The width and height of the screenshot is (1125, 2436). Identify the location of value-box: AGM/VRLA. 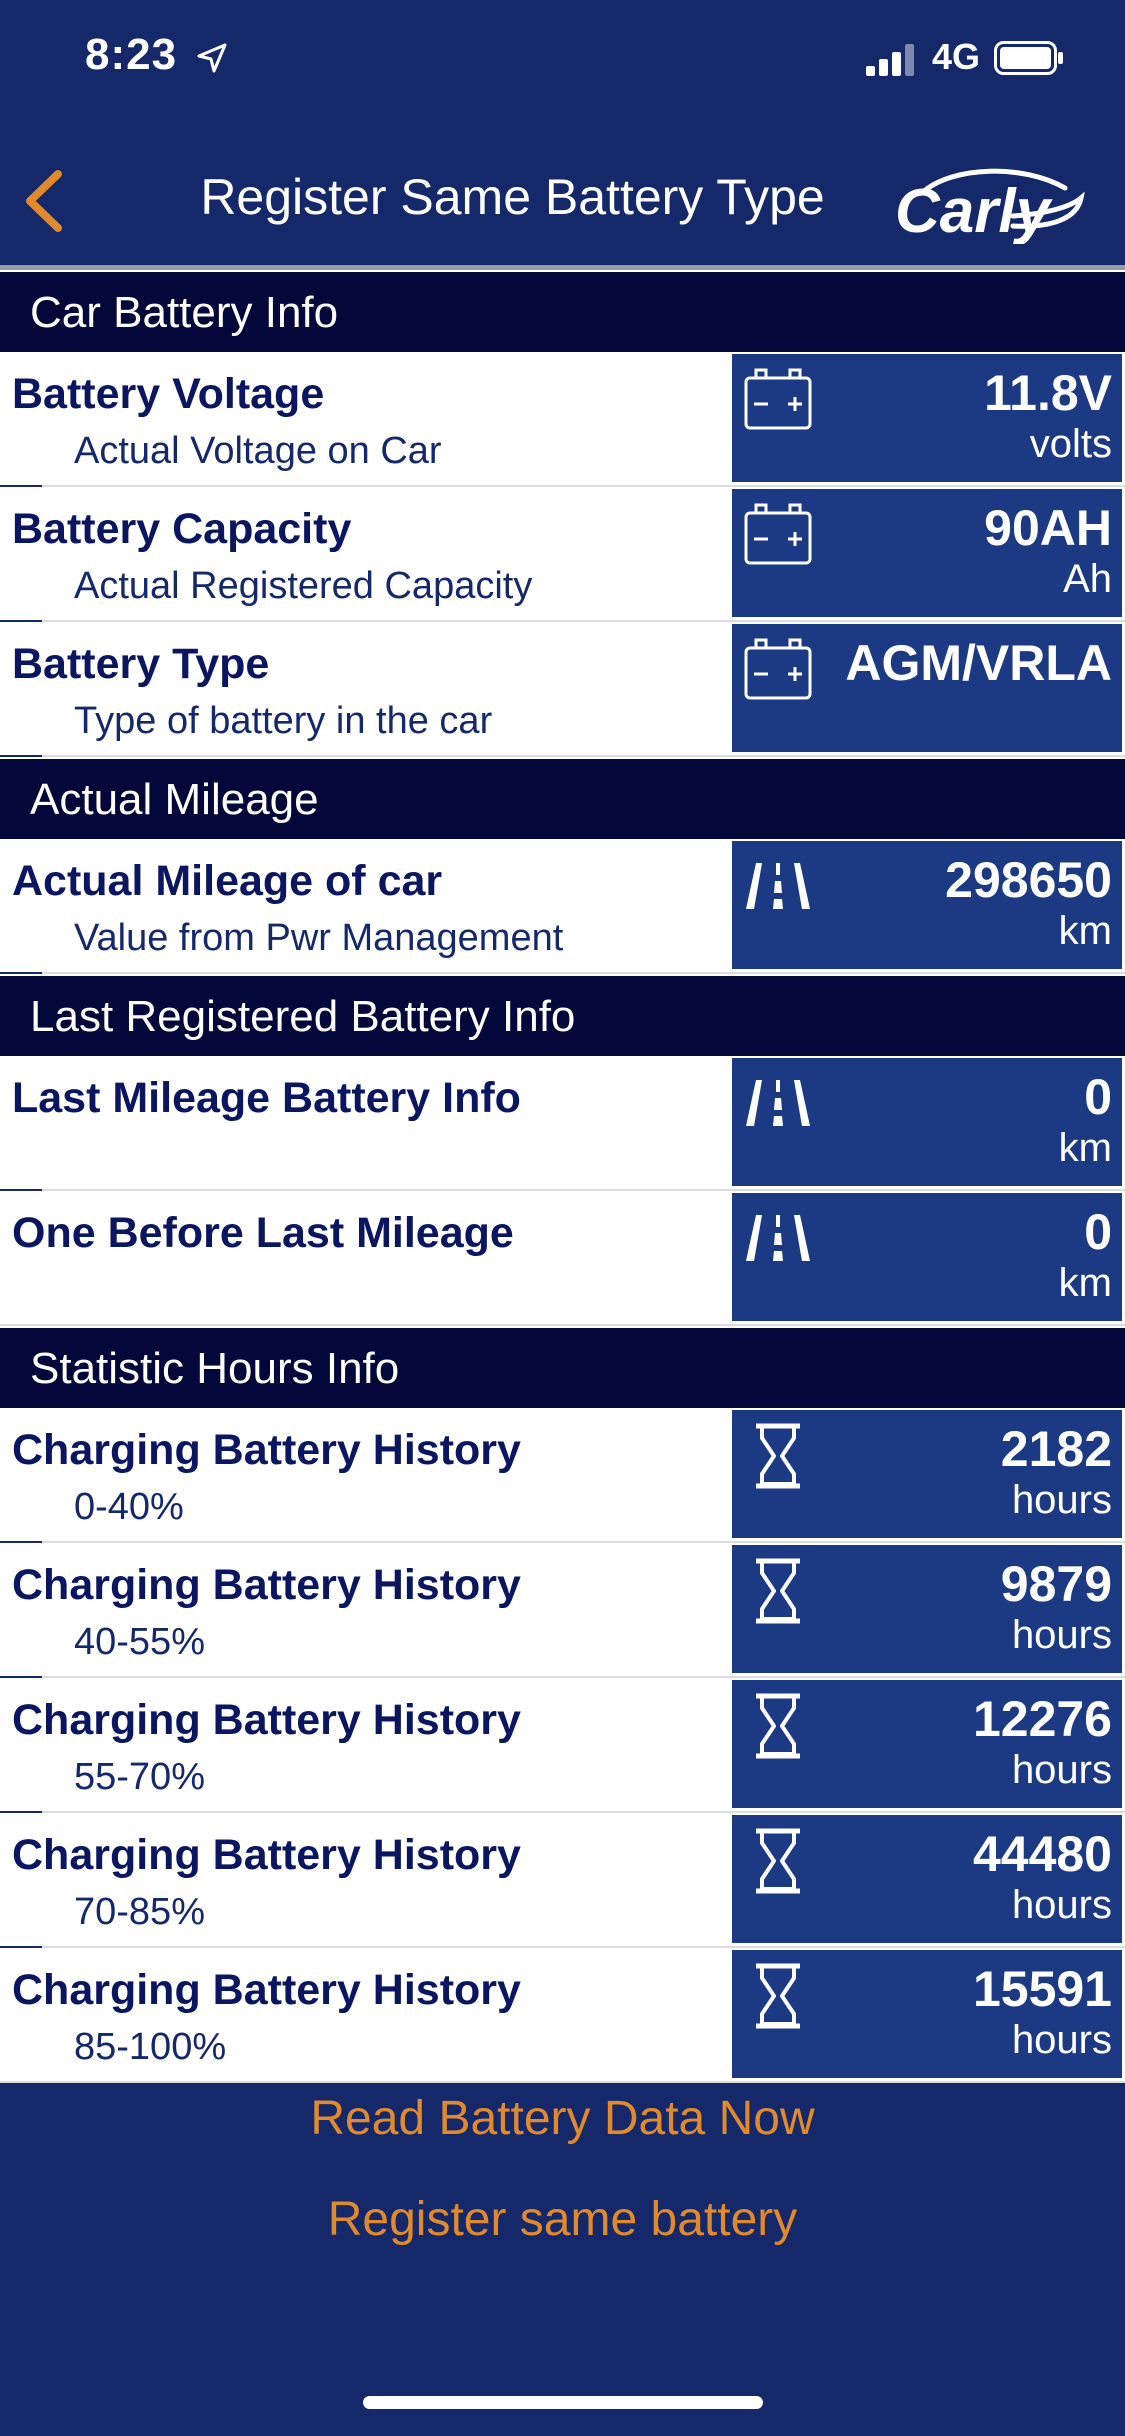
(927, 688).